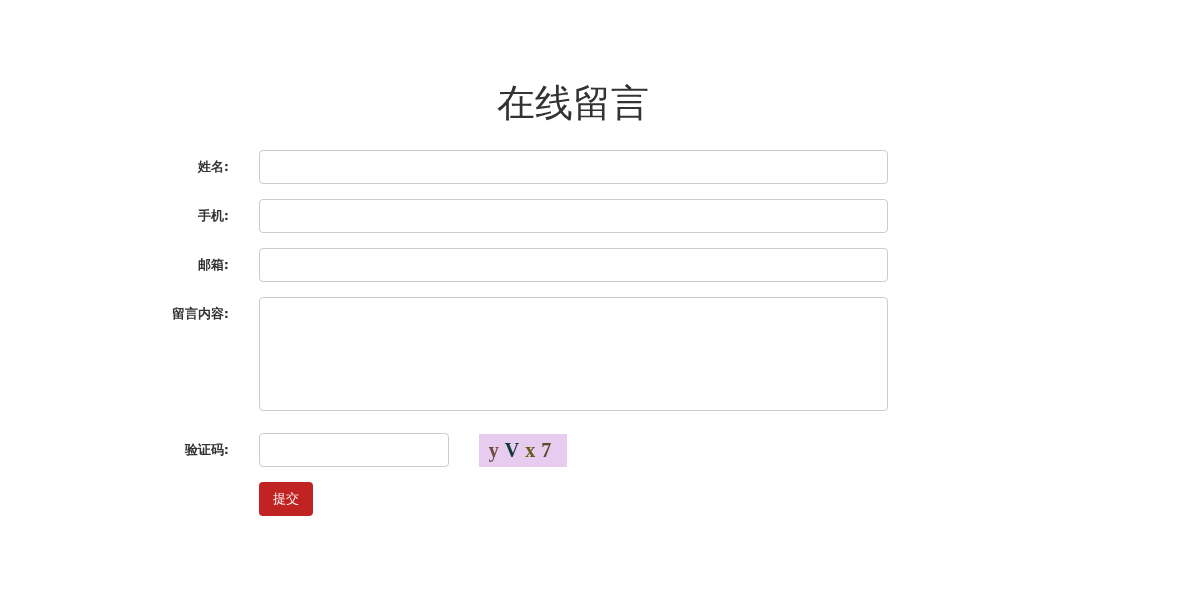 The image size is (1191, 590). Describe the element at coordinates (213, 265) in the screenshot. I see `field-label: 邮箱:` at that location.